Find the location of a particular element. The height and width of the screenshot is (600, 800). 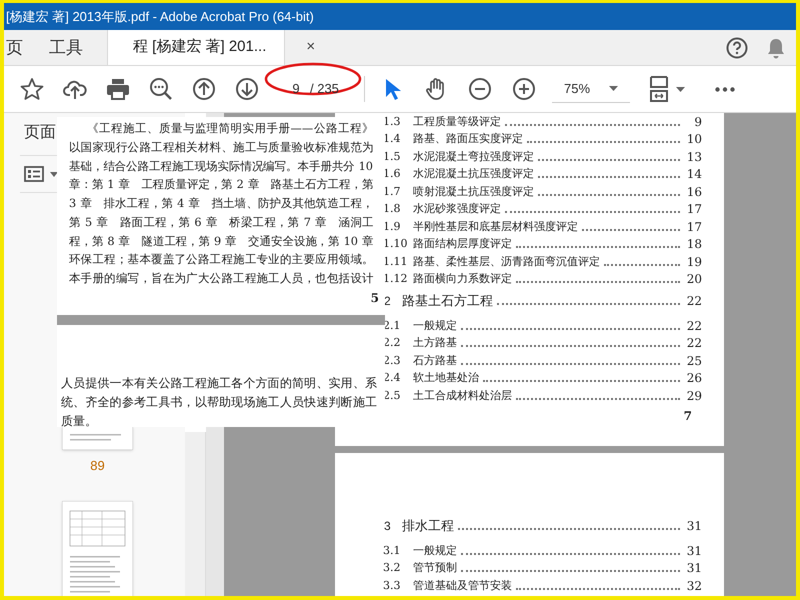

section-number: 2 is located at coordinates (388, 301).